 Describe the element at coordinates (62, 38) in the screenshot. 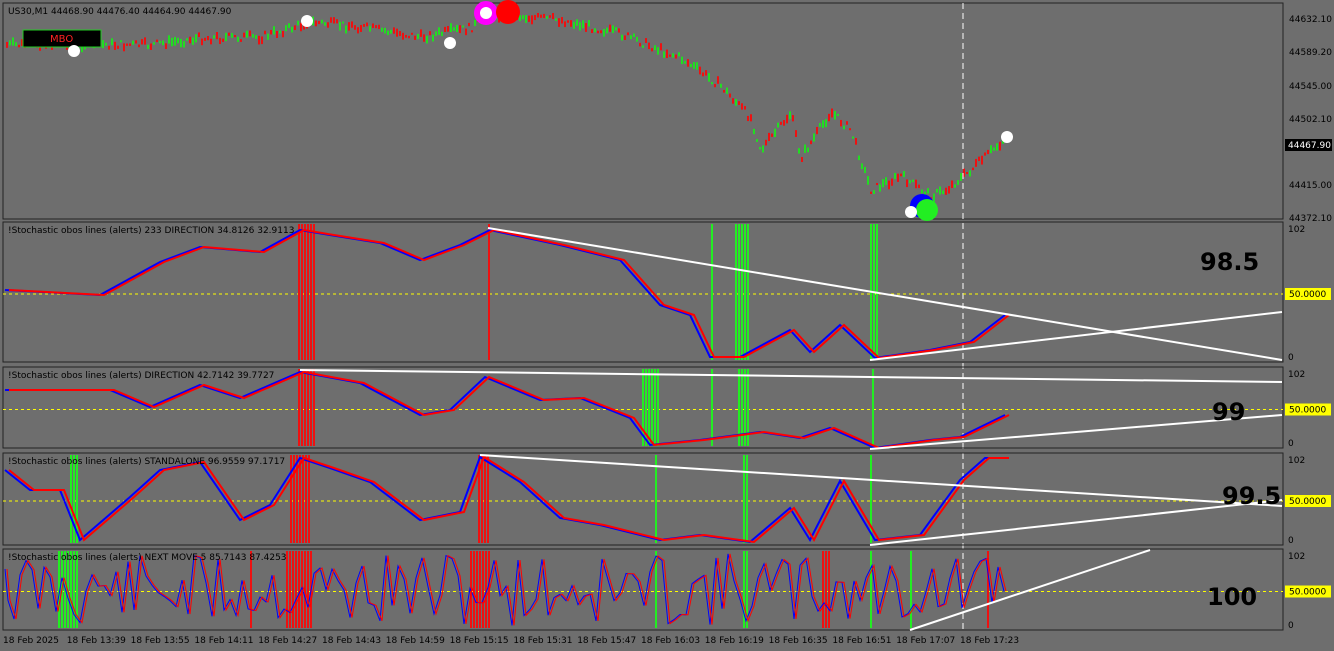

I see `mbo-box: MBO` at that location.